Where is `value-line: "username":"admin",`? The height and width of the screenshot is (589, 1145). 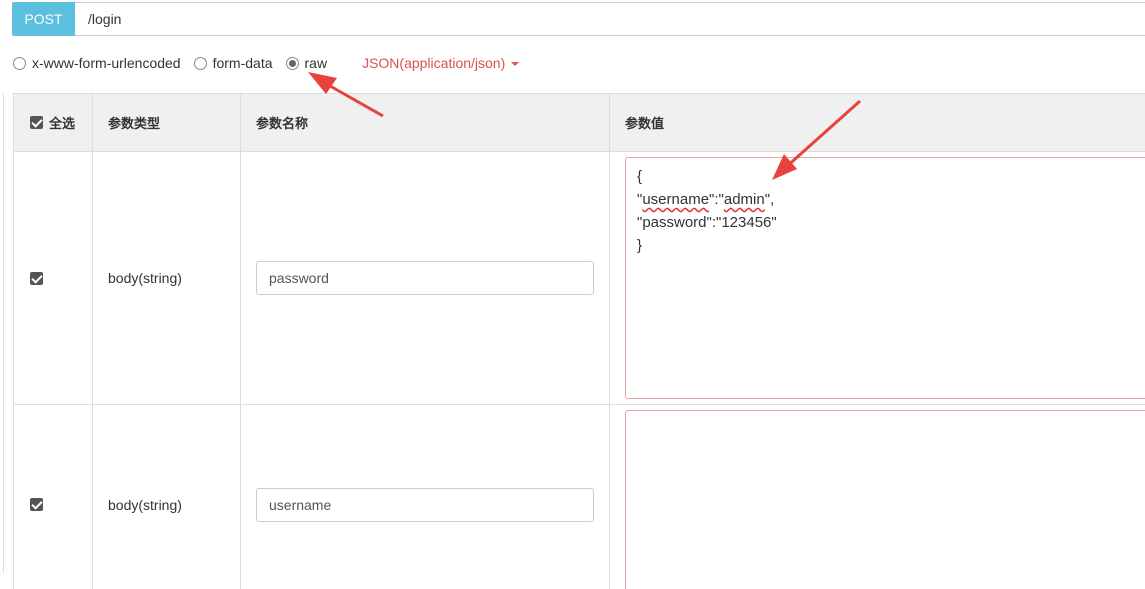
value-line: "username":"admin", is located at coordinates (706, 199).